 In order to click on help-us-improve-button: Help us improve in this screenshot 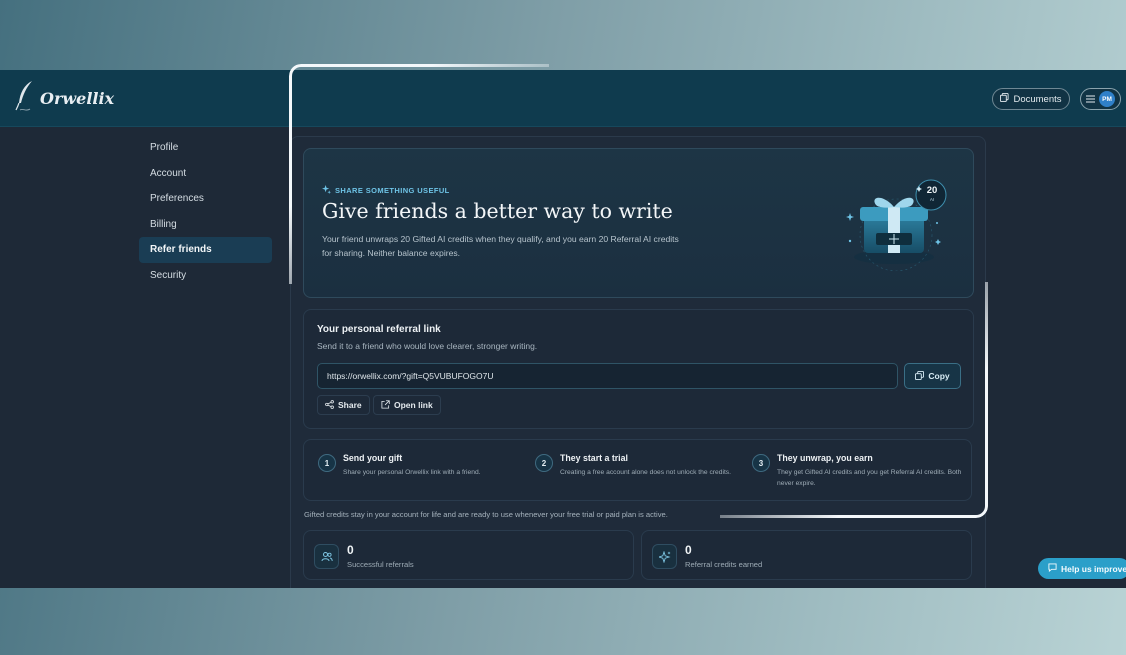, I will do `click(1082, 568)`.